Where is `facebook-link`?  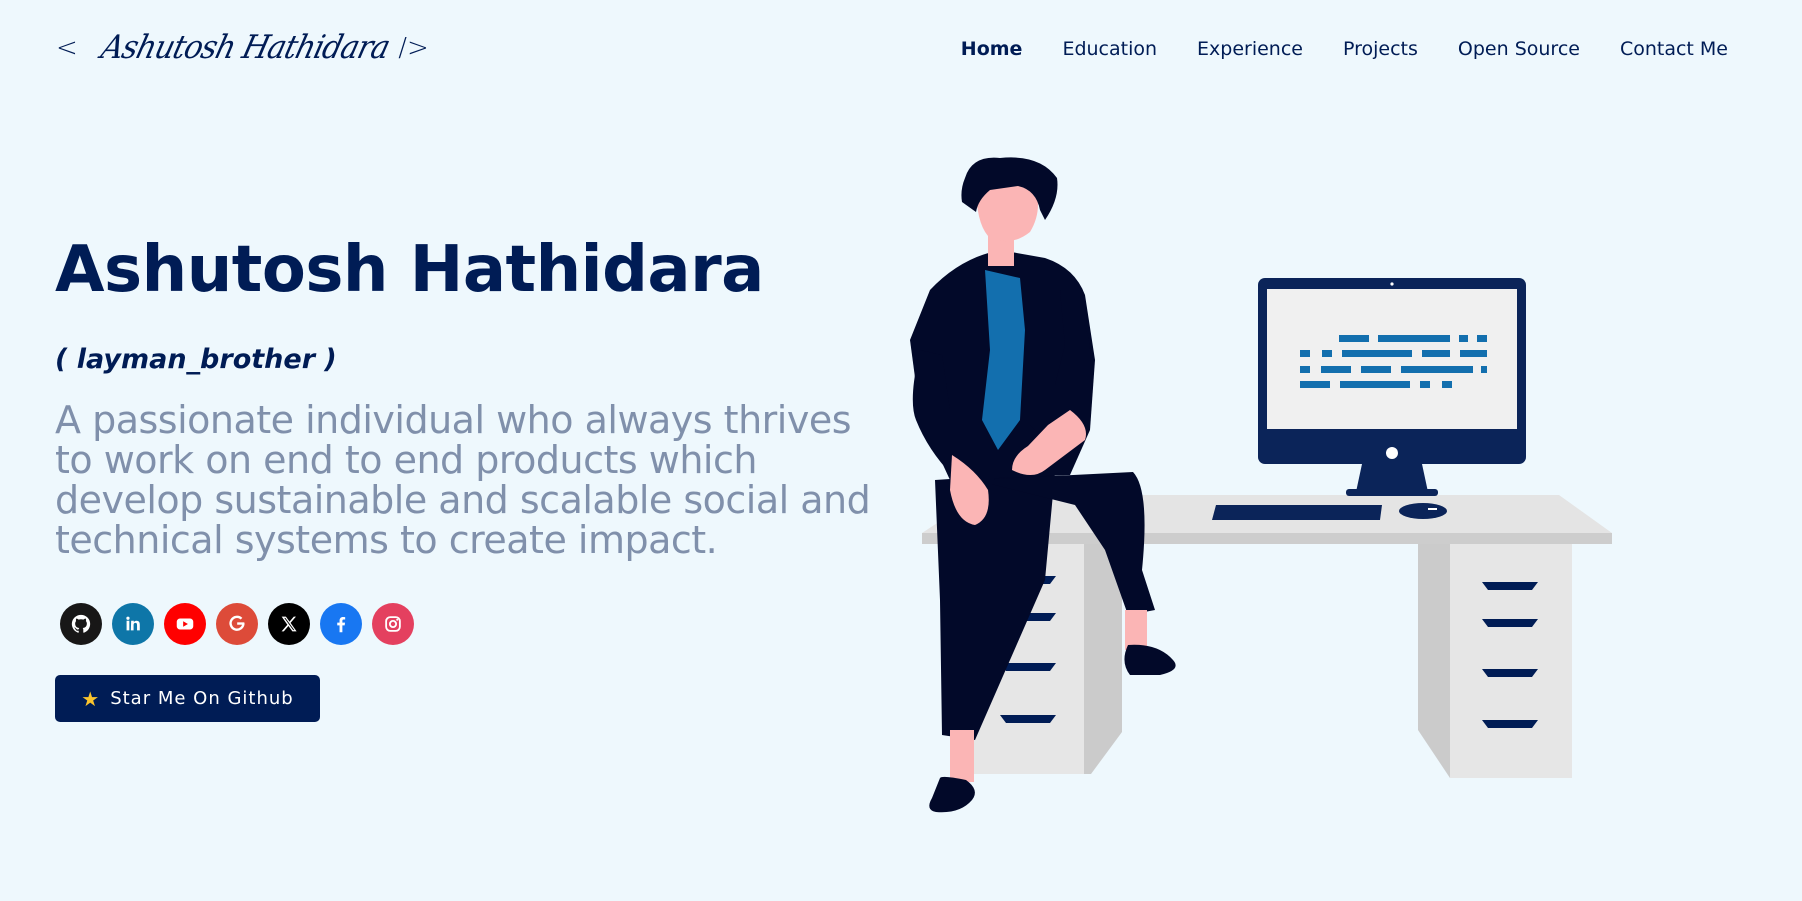 facebook-link is located at coordinates (341, 624).